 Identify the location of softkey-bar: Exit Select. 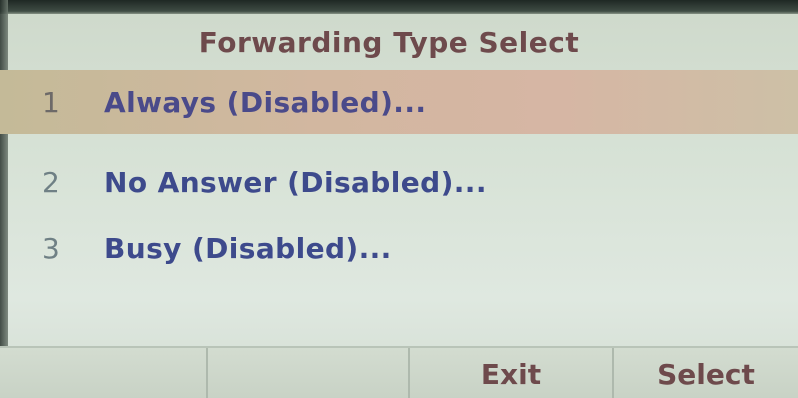
(399, 372).